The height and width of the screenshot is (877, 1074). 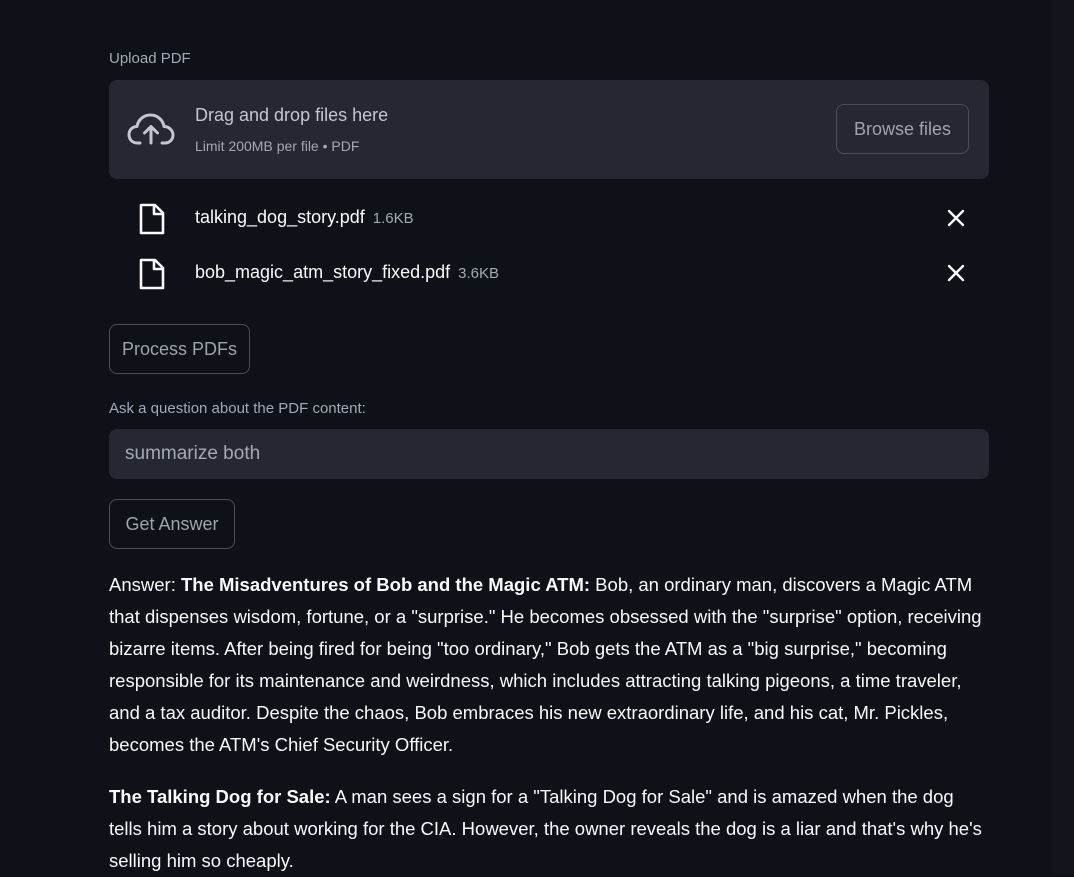 I want to click on answer-prefix: Answer:, so click(x=145, y=584).